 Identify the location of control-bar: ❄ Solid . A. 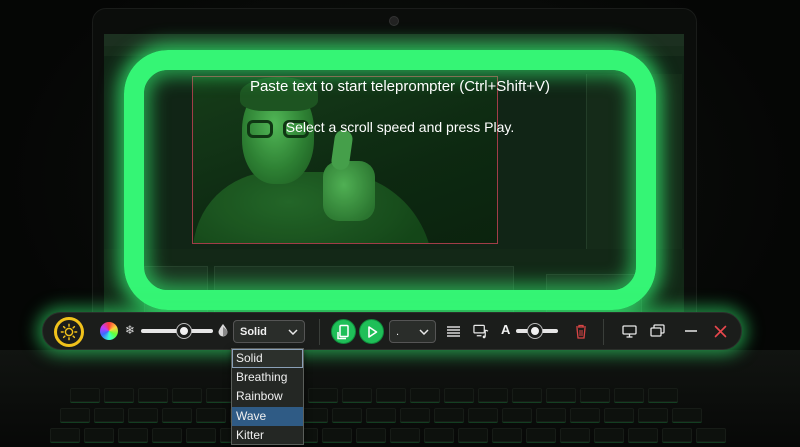
(392, 331).